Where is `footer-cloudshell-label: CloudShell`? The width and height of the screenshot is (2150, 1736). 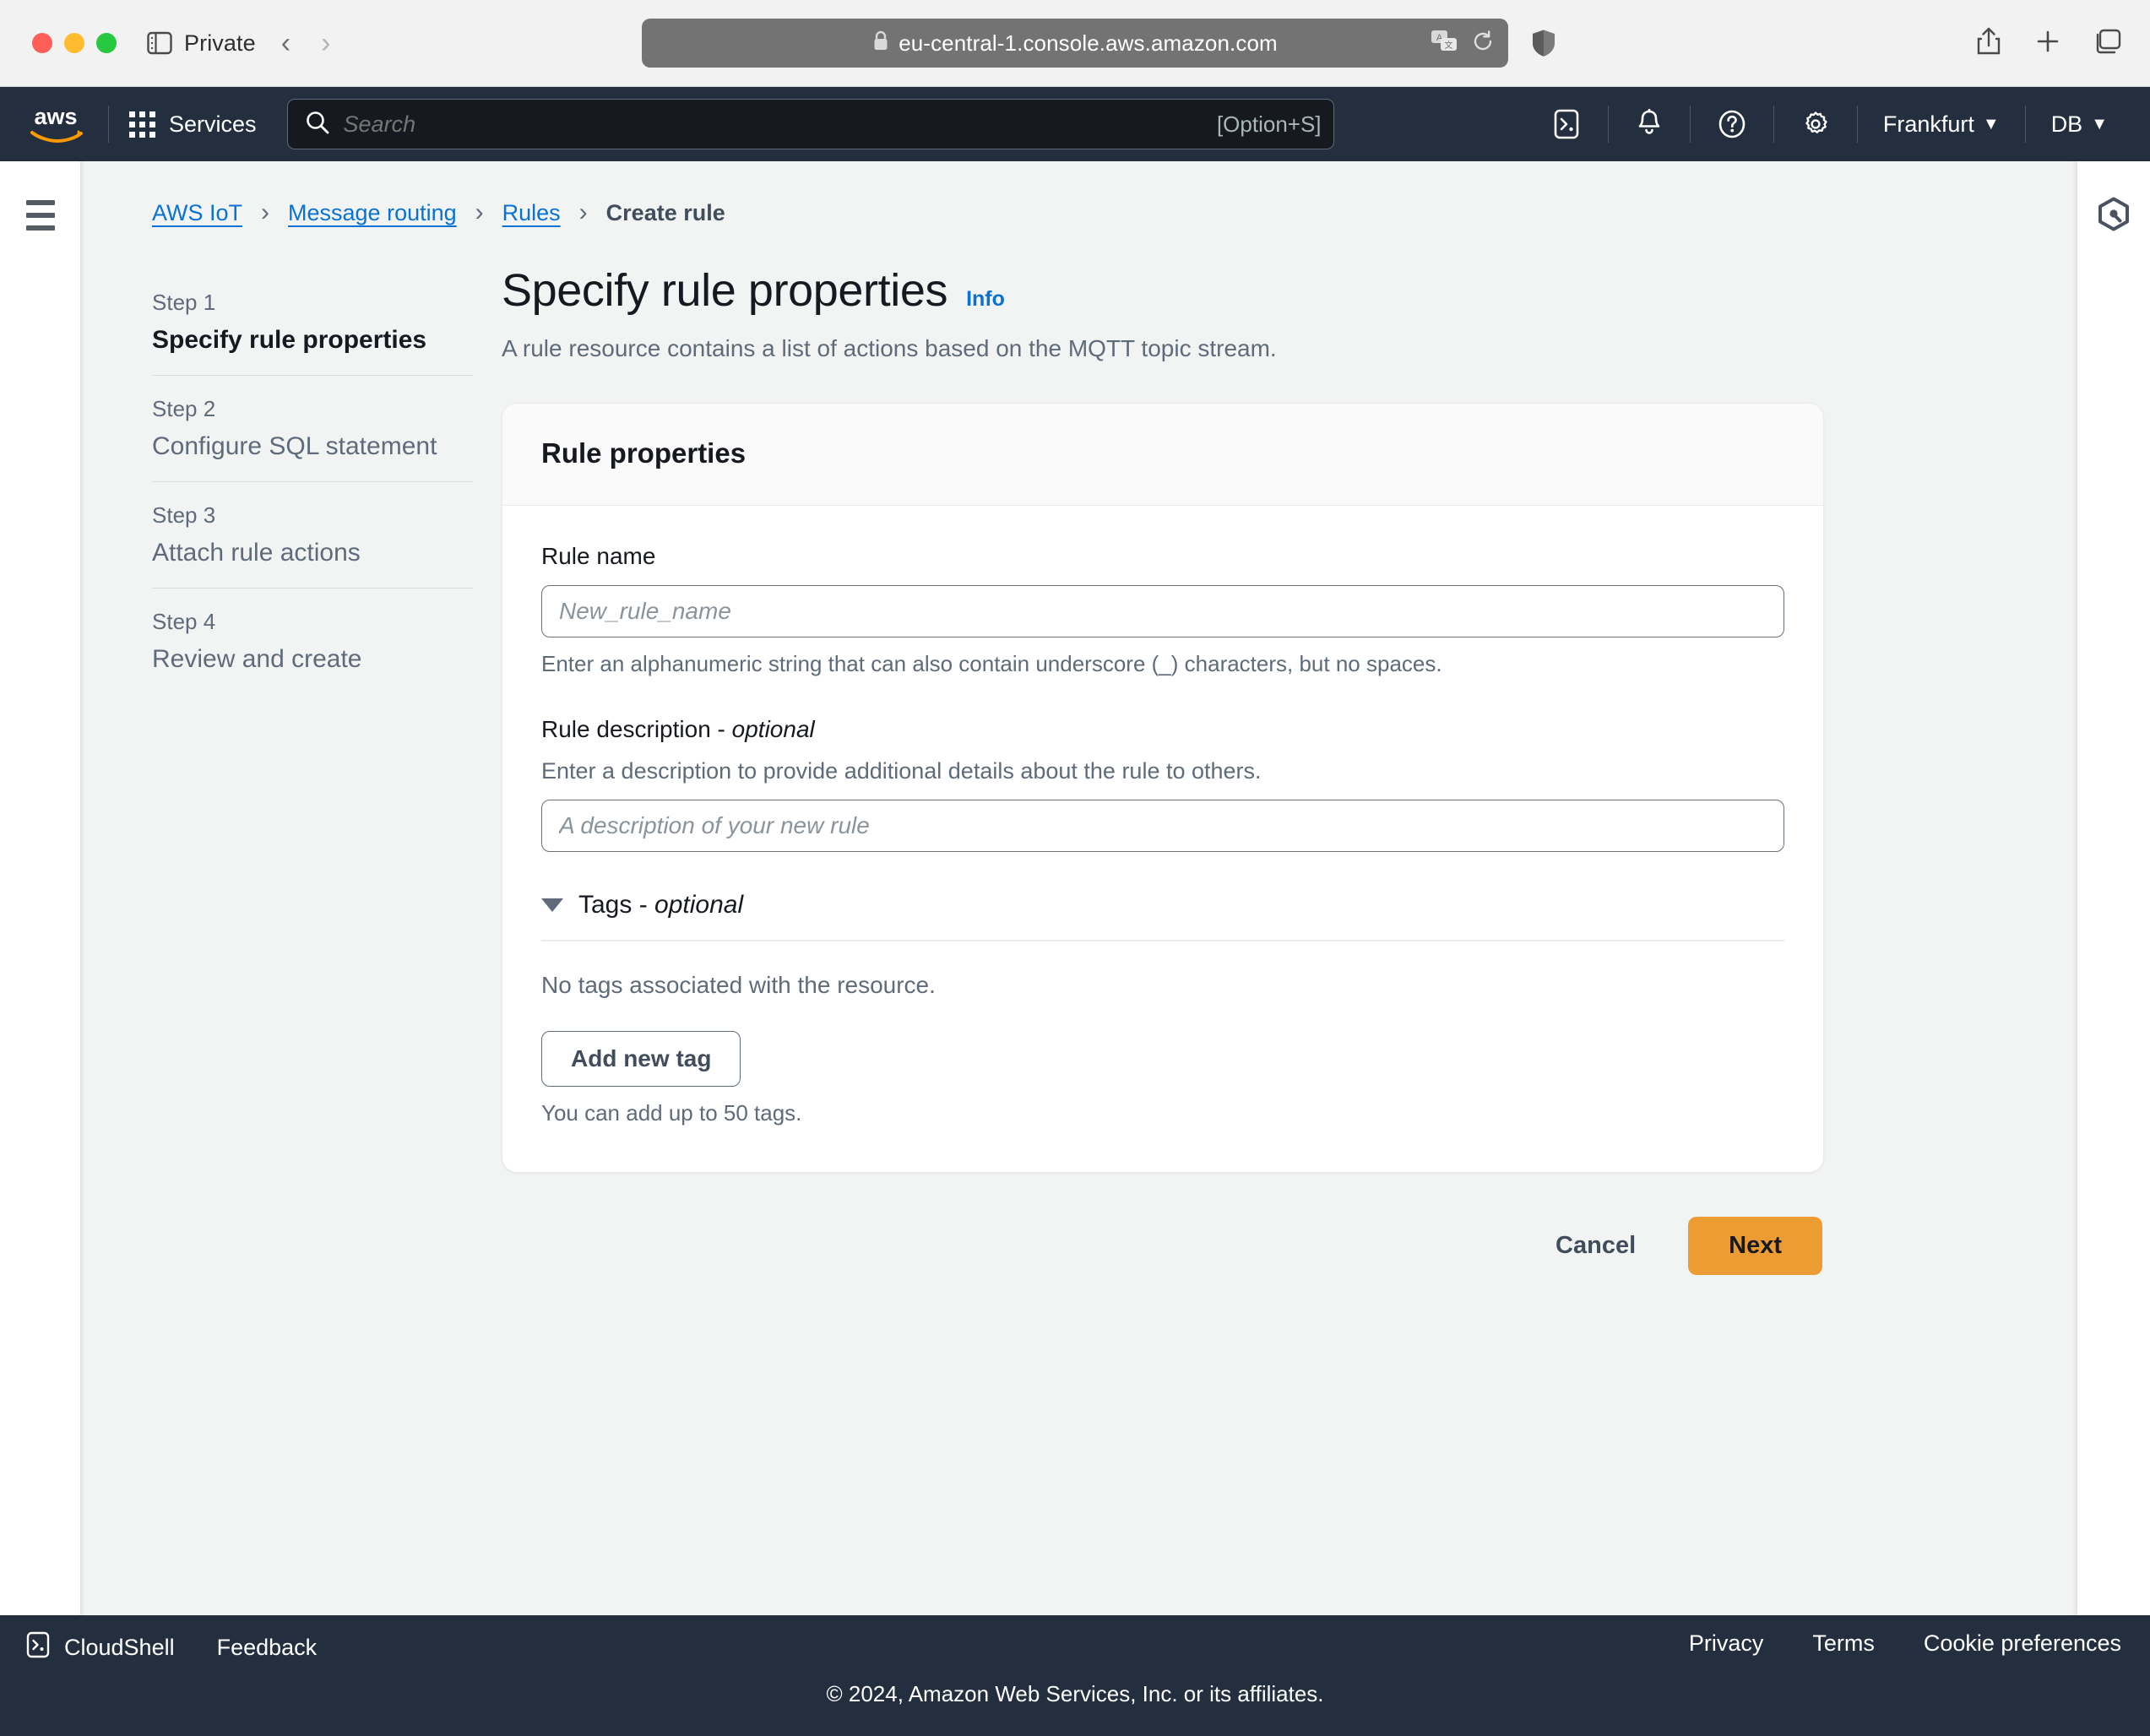 footer-cloudshell-label: CloudShell is located at coordinates (119, 1647).